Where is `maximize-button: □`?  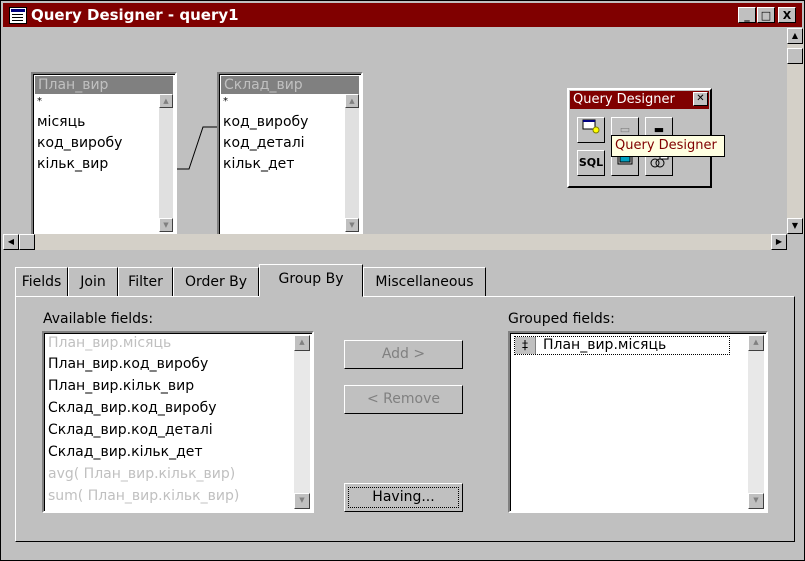
maximize-button: □ is located at coordinates (766, 15).